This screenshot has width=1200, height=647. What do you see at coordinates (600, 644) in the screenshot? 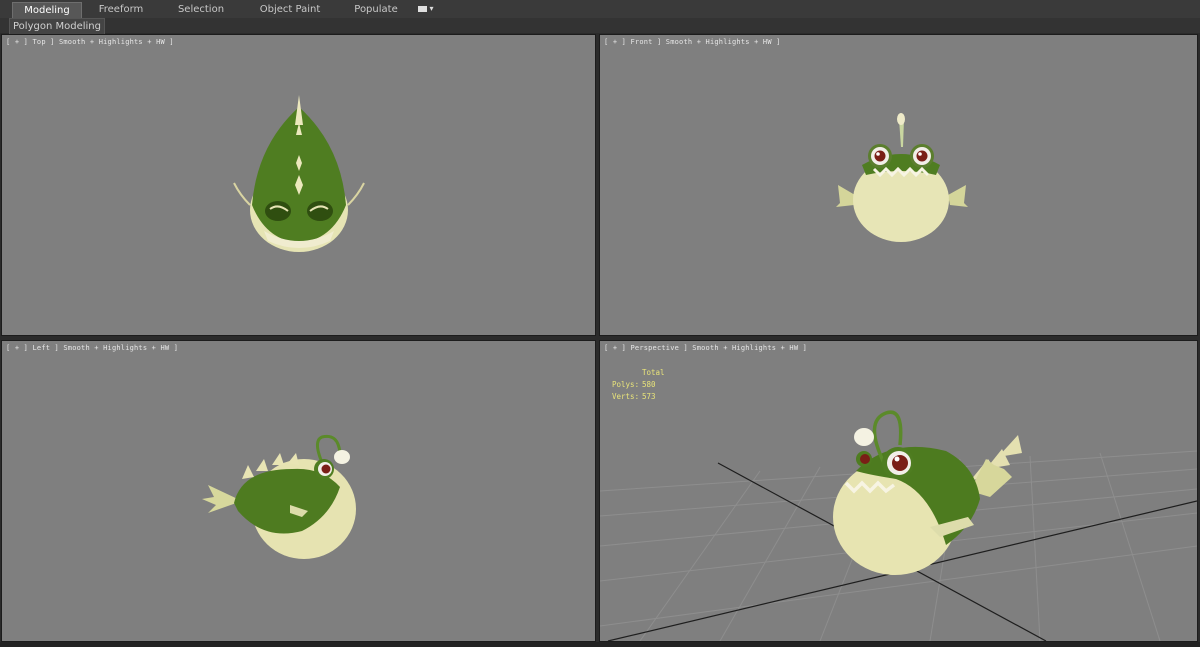
I see `status-bar` at bounding box center [600, 644].